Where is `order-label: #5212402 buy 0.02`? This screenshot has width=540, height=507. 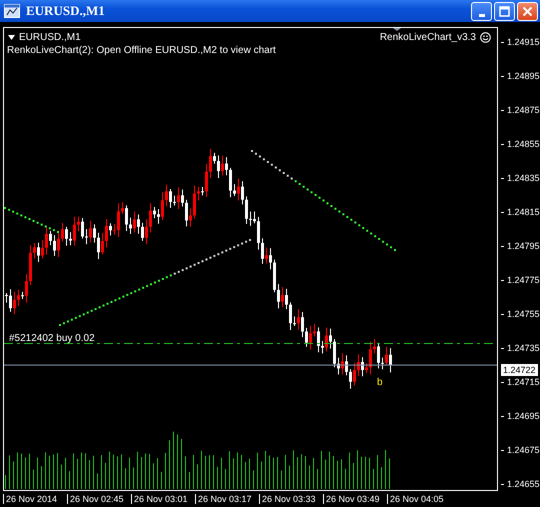
order-label: #5212402 buy 0.02 is located at coordinates (52, 338).